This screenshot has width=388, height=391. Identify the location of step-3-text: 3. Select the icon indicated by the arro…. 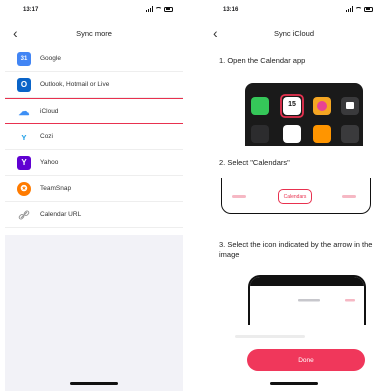
(296, 249).